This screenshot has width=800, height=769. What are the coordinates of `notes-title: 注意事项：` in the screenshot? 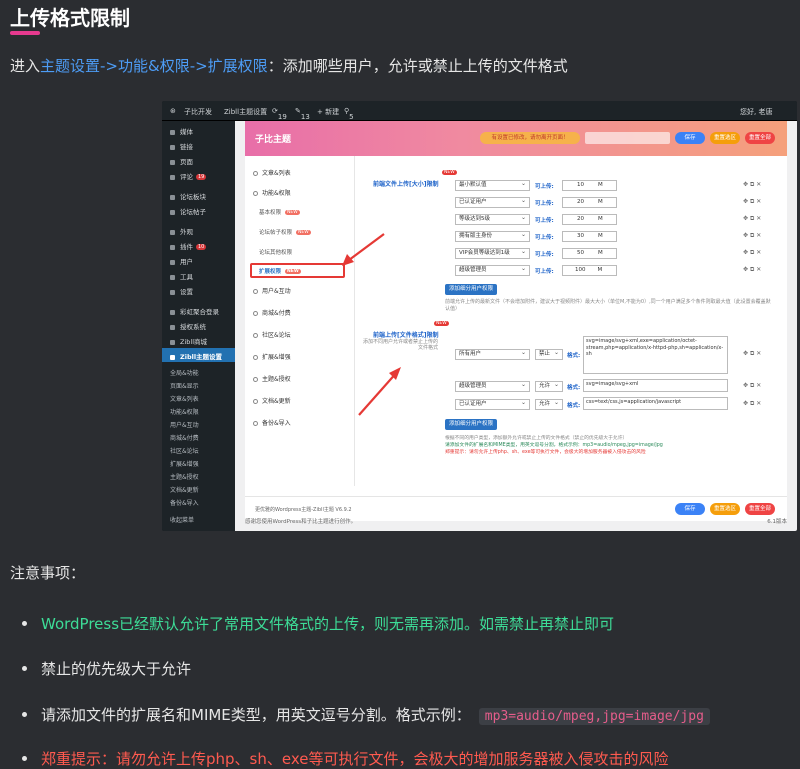 It's located at (48, 573).